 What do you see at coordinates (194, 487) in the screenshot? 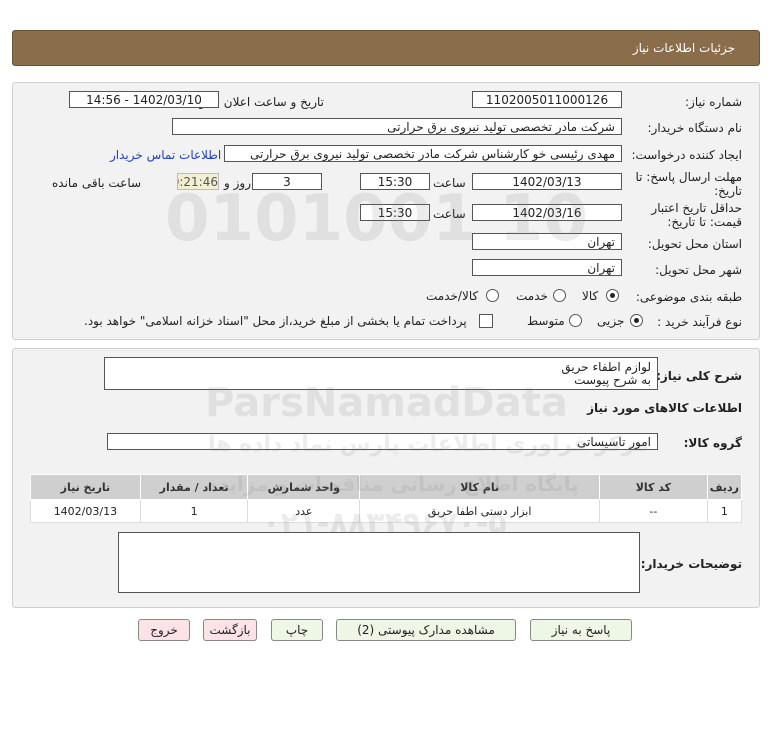
I see `col-qty: تعداد / مقدار` at bounding box center [194, 487].